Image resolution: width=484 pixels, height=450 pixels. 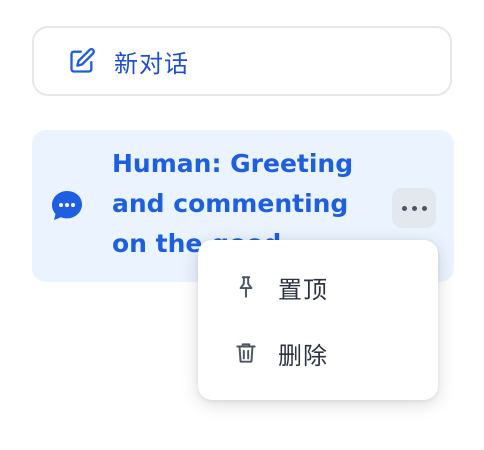 I want to click on menu-item-pin: 置顶, so click(x=318, y=287).